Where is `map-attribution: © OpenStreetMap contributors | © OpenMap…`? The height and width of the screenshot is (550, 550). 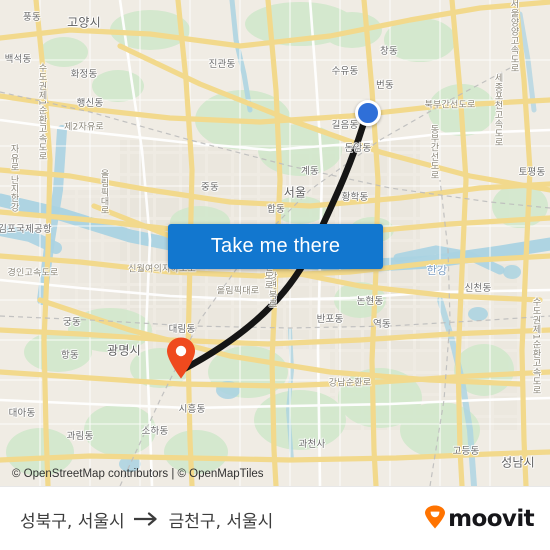 map-attribution: © OpenStreetMap contributors | © OpenMap… is located at coordinates (138, 474).